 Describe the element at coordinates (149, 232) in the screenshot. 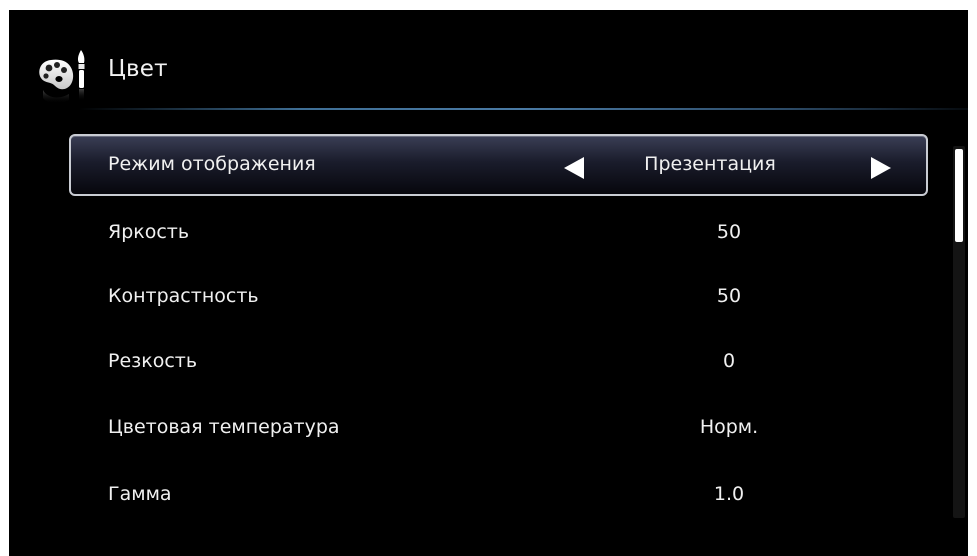

I see `row-label: Яркость` at that location.